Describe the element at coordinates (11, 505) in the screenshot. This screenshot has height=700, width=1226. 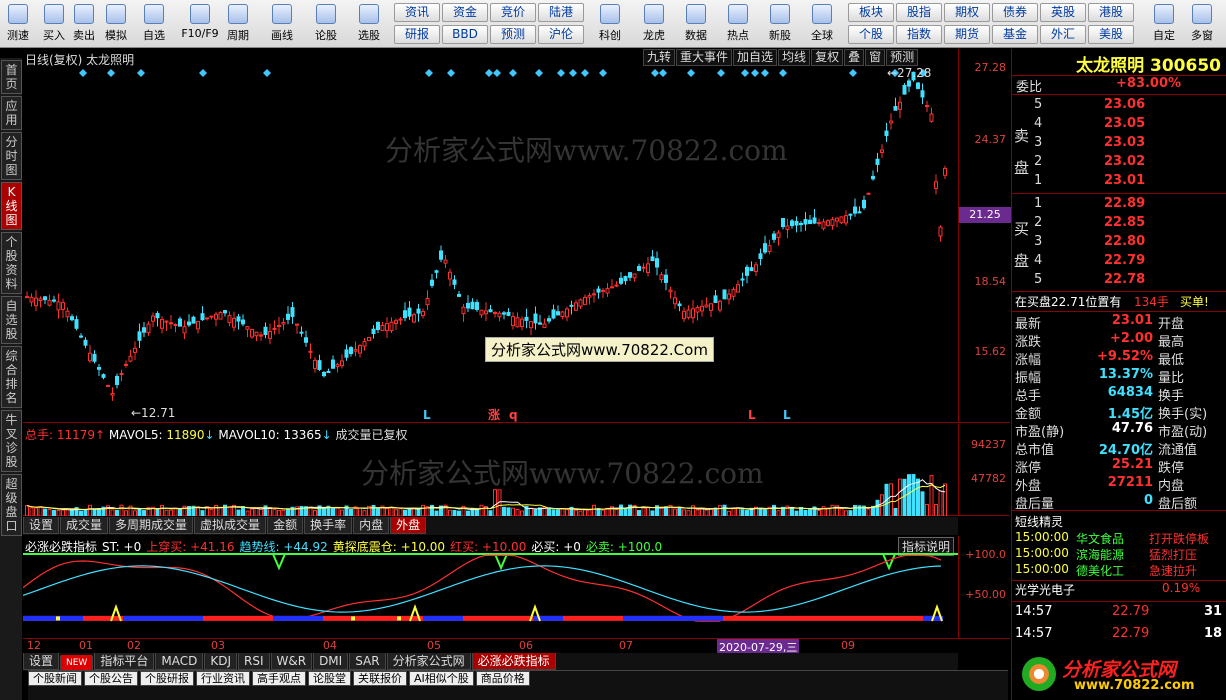
I see `sidebar-tab: 超级盘口` at that location.